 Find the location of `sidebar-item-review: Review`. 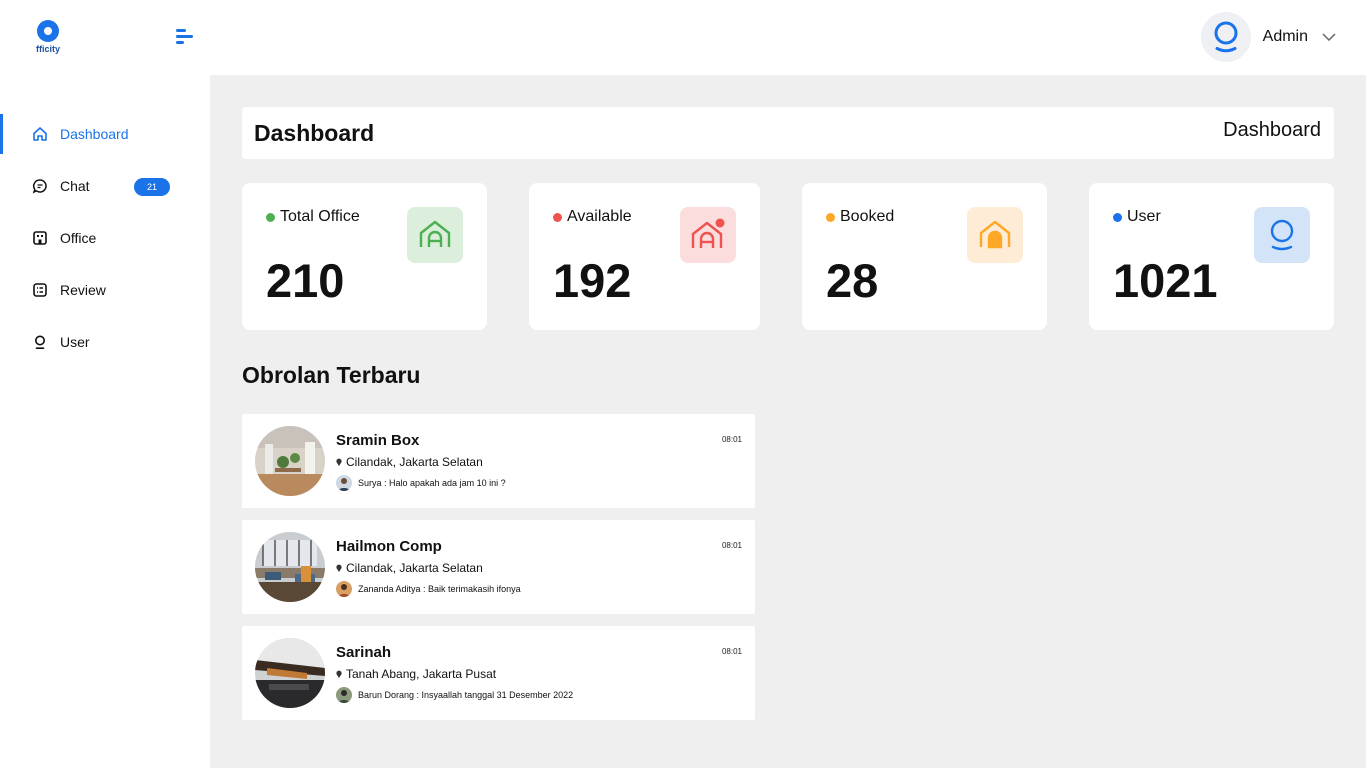

sidebar-item-review: Review is located at coordinates (105, 290).